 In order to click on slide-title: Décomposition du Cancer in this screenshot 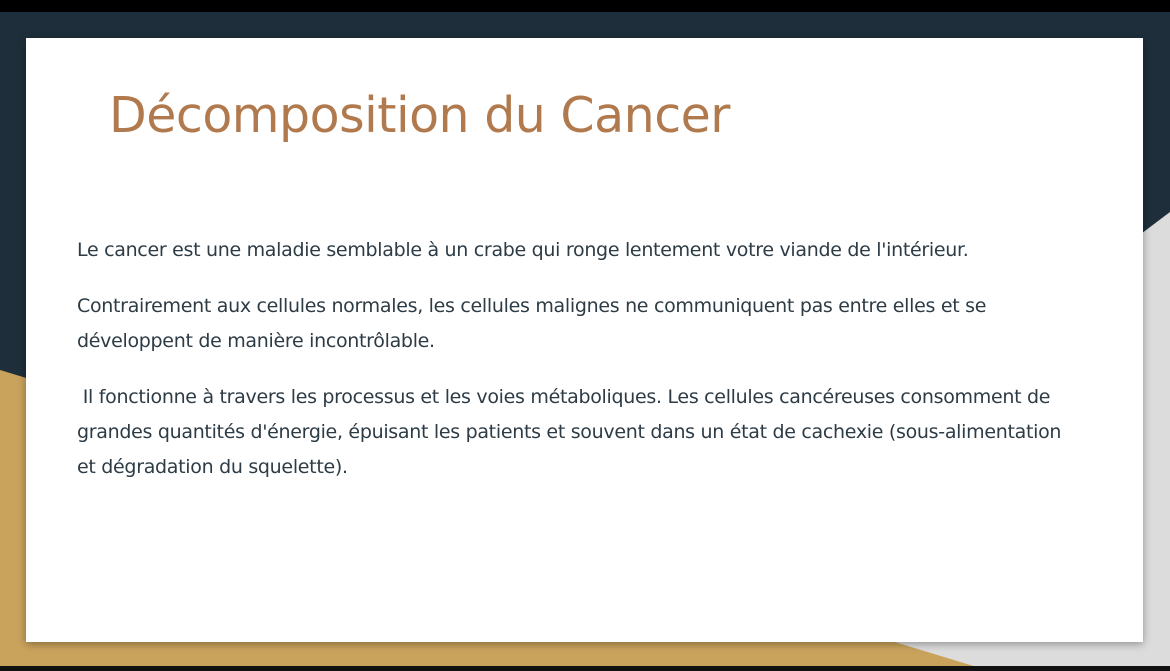, I will do `click(419, 115)`.